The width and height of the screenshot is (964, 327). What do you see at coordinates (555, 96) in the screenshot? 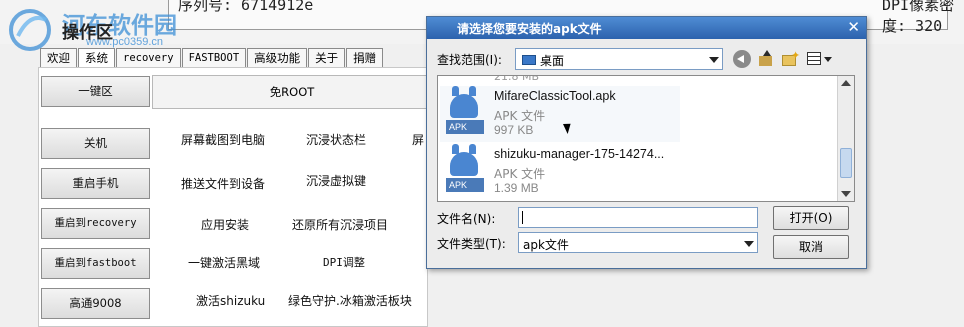
I see `file-name: MifareClassicTool.apk` at bounding box center [555, 96].